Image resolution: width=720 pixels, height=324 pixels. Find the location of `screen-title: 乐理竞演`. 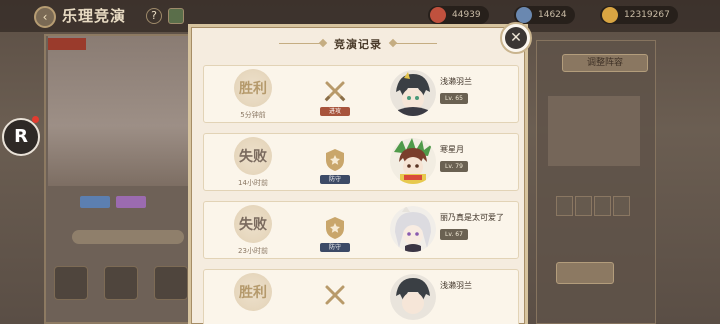

screen-title: 乐理竞演 is located at coordinates (94, 16).